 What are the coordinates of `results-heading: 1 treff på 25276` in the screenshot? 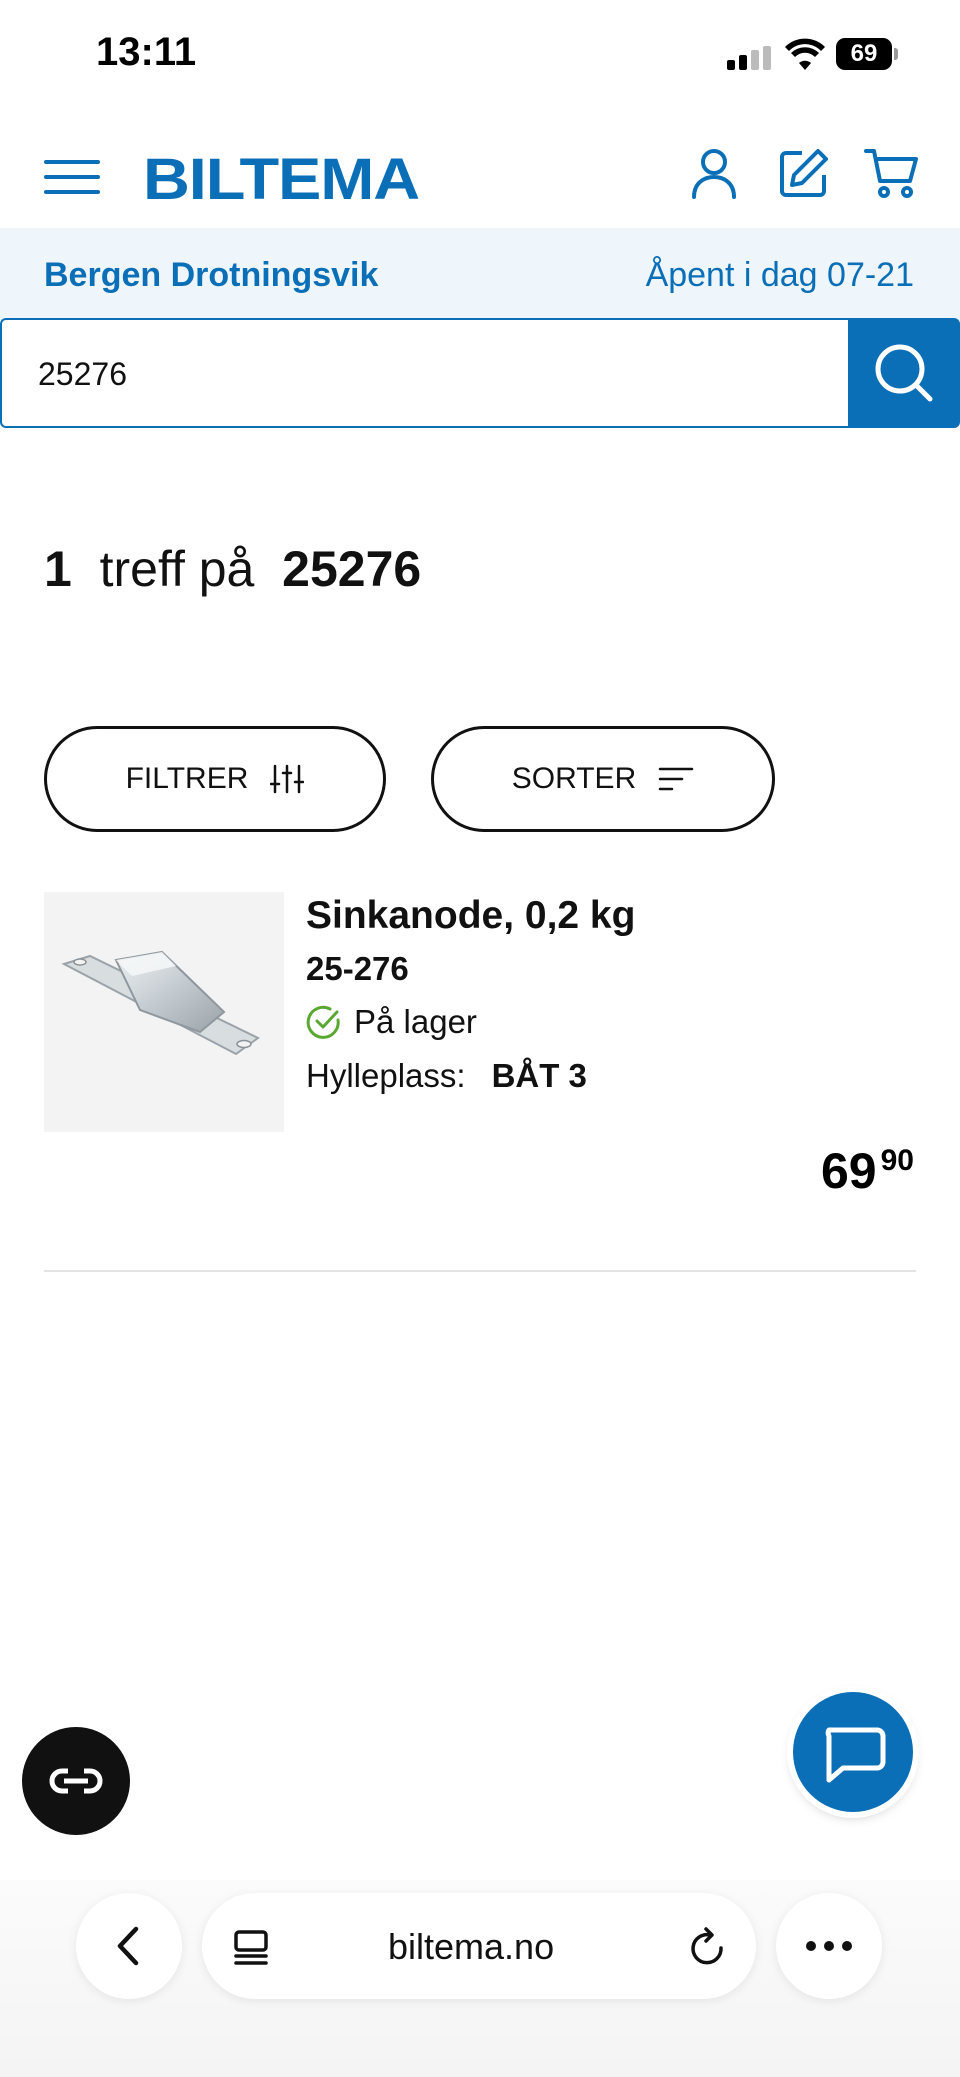 It's located at (232, 569).